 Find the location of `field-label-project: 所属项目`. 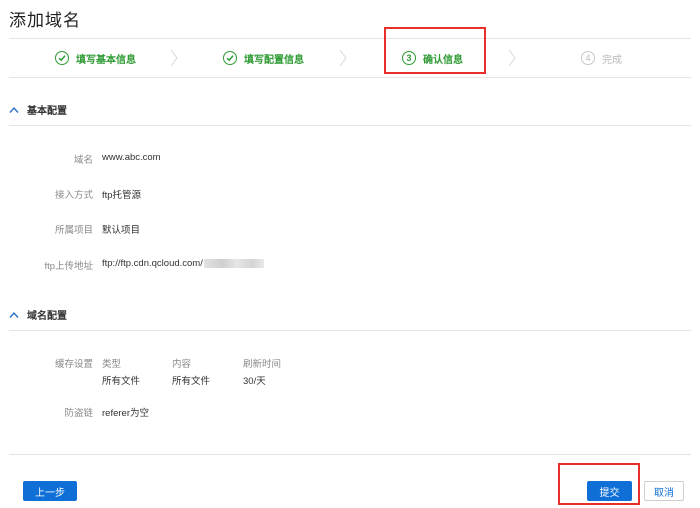

field-label-project: 所属项目 is located at coordinates (73, 230).